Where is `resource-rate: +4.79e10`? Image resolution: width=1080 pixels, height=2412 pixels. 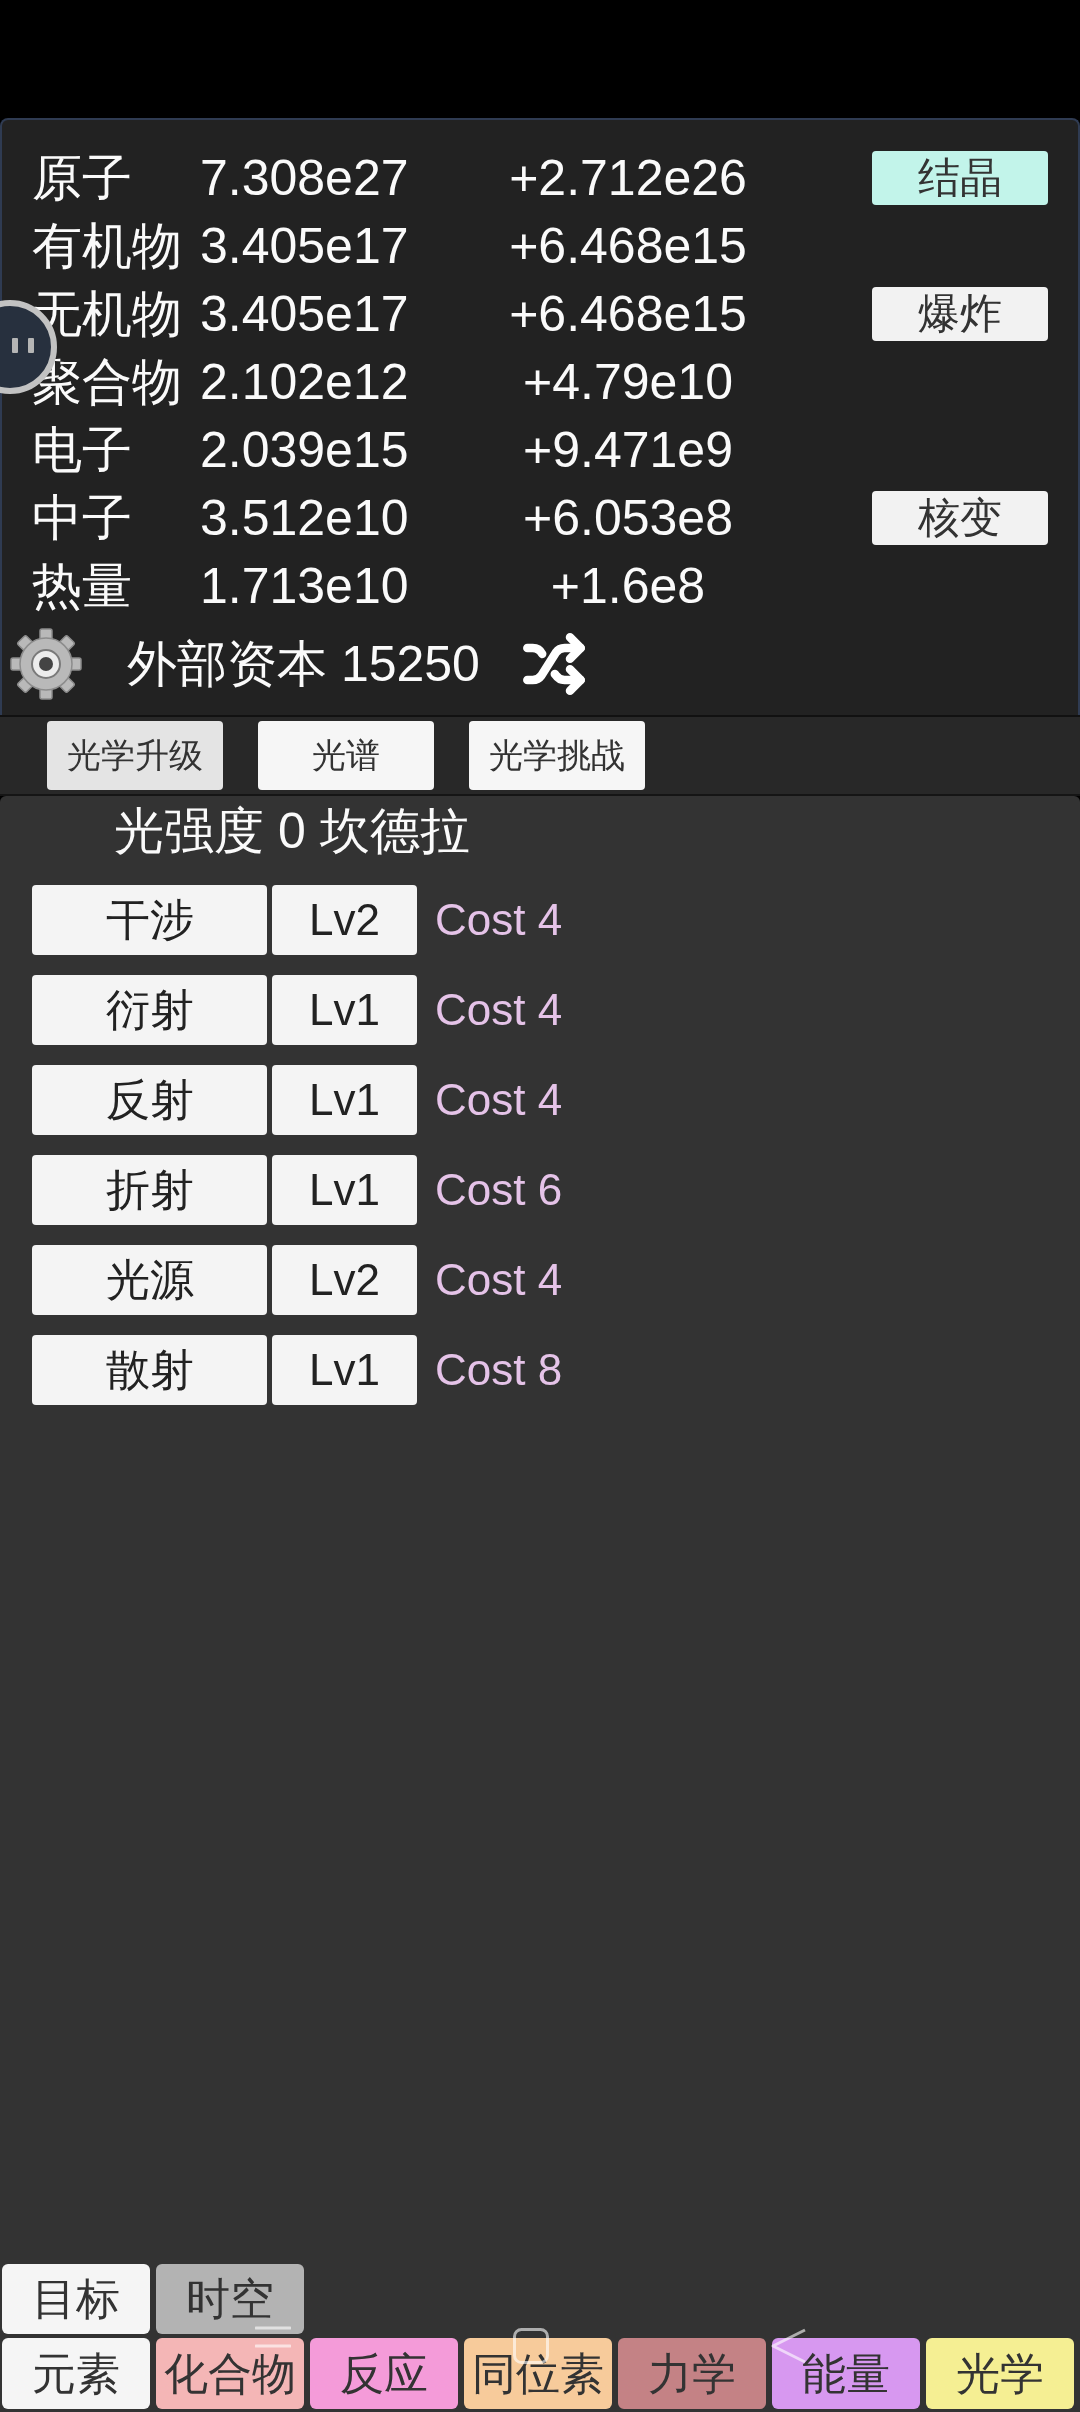 resource-rate: +4.79e10 is located at coordinates (628, 382).